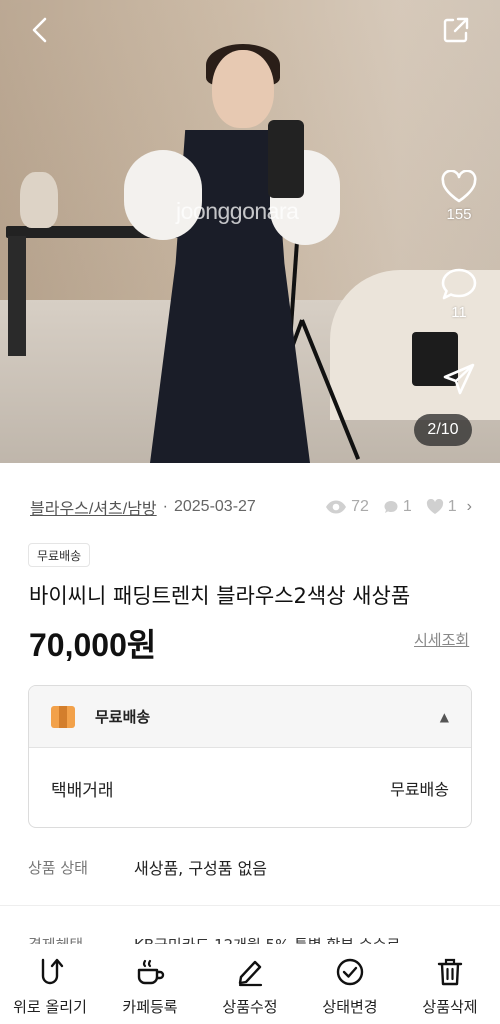 The height and width of the screenshot is (1024, 500). I want to click on shipping-header-label: 무료배송, so click(123, 717).